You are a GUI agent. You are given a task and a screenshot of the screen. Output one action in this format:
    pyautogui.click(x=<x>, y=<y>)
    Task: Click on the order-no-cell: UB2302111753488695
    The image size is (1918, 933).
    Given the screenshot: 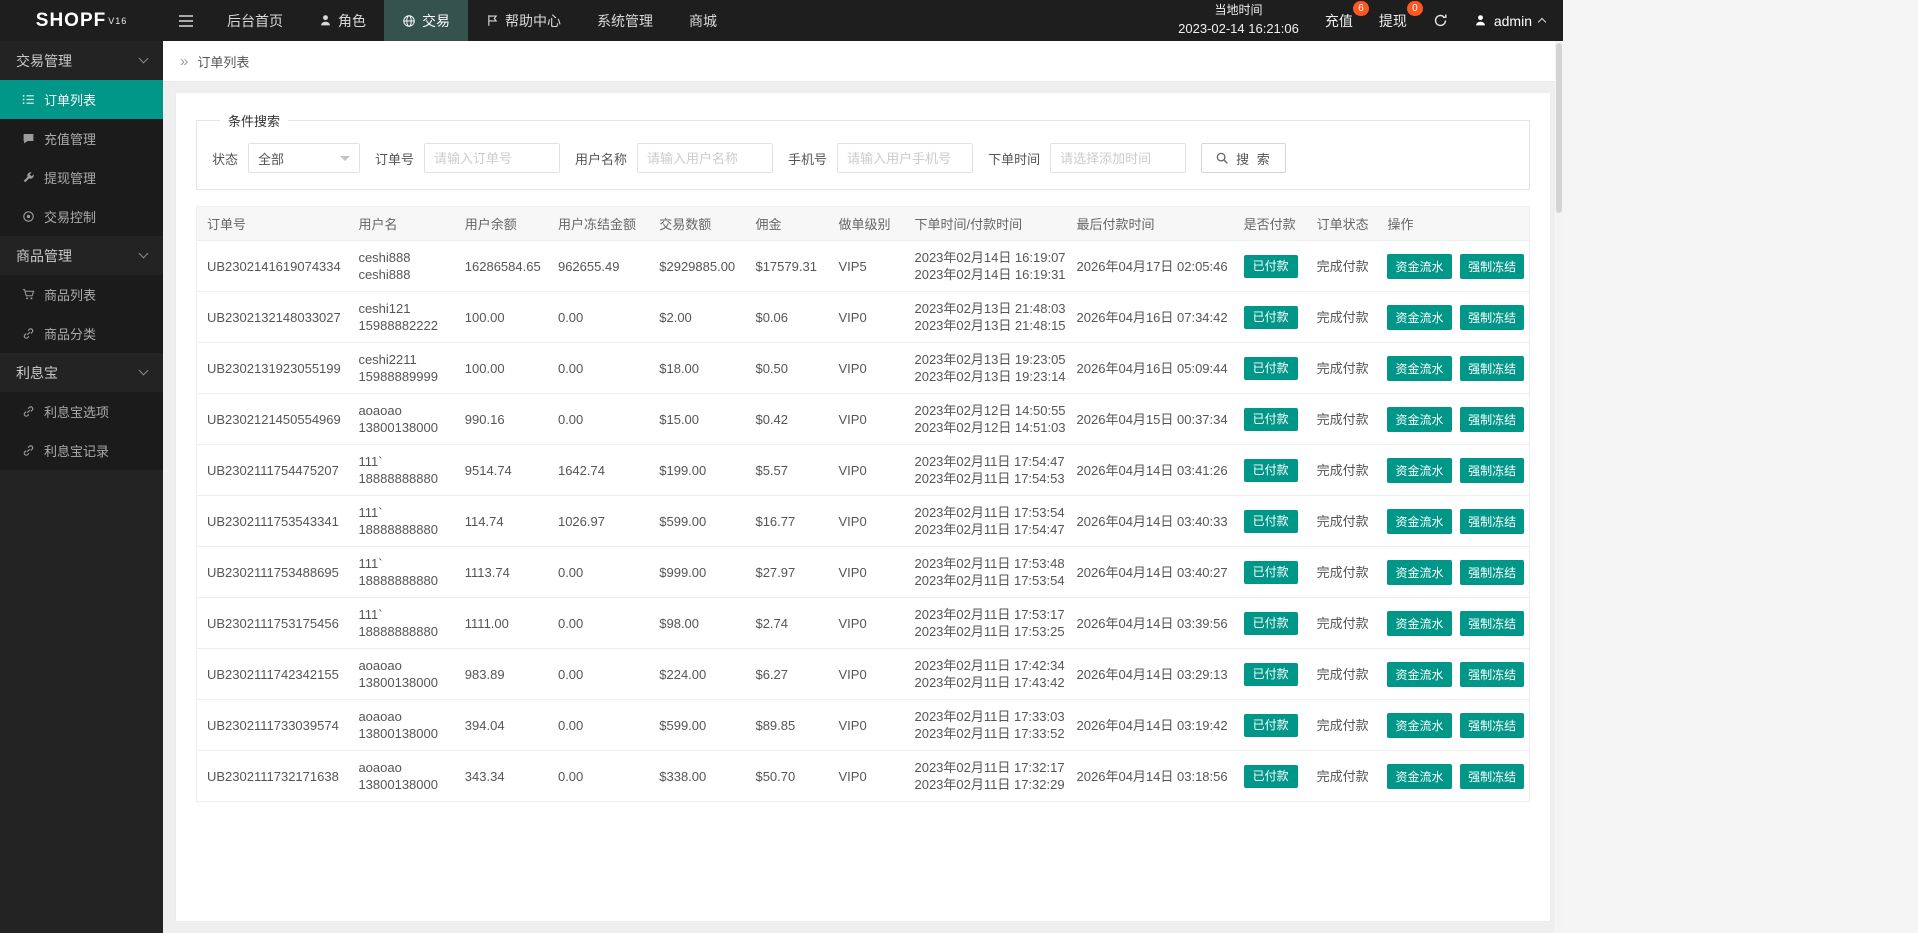 What is the action you would take?
    pyautogui.click(x=272, y=572)
    